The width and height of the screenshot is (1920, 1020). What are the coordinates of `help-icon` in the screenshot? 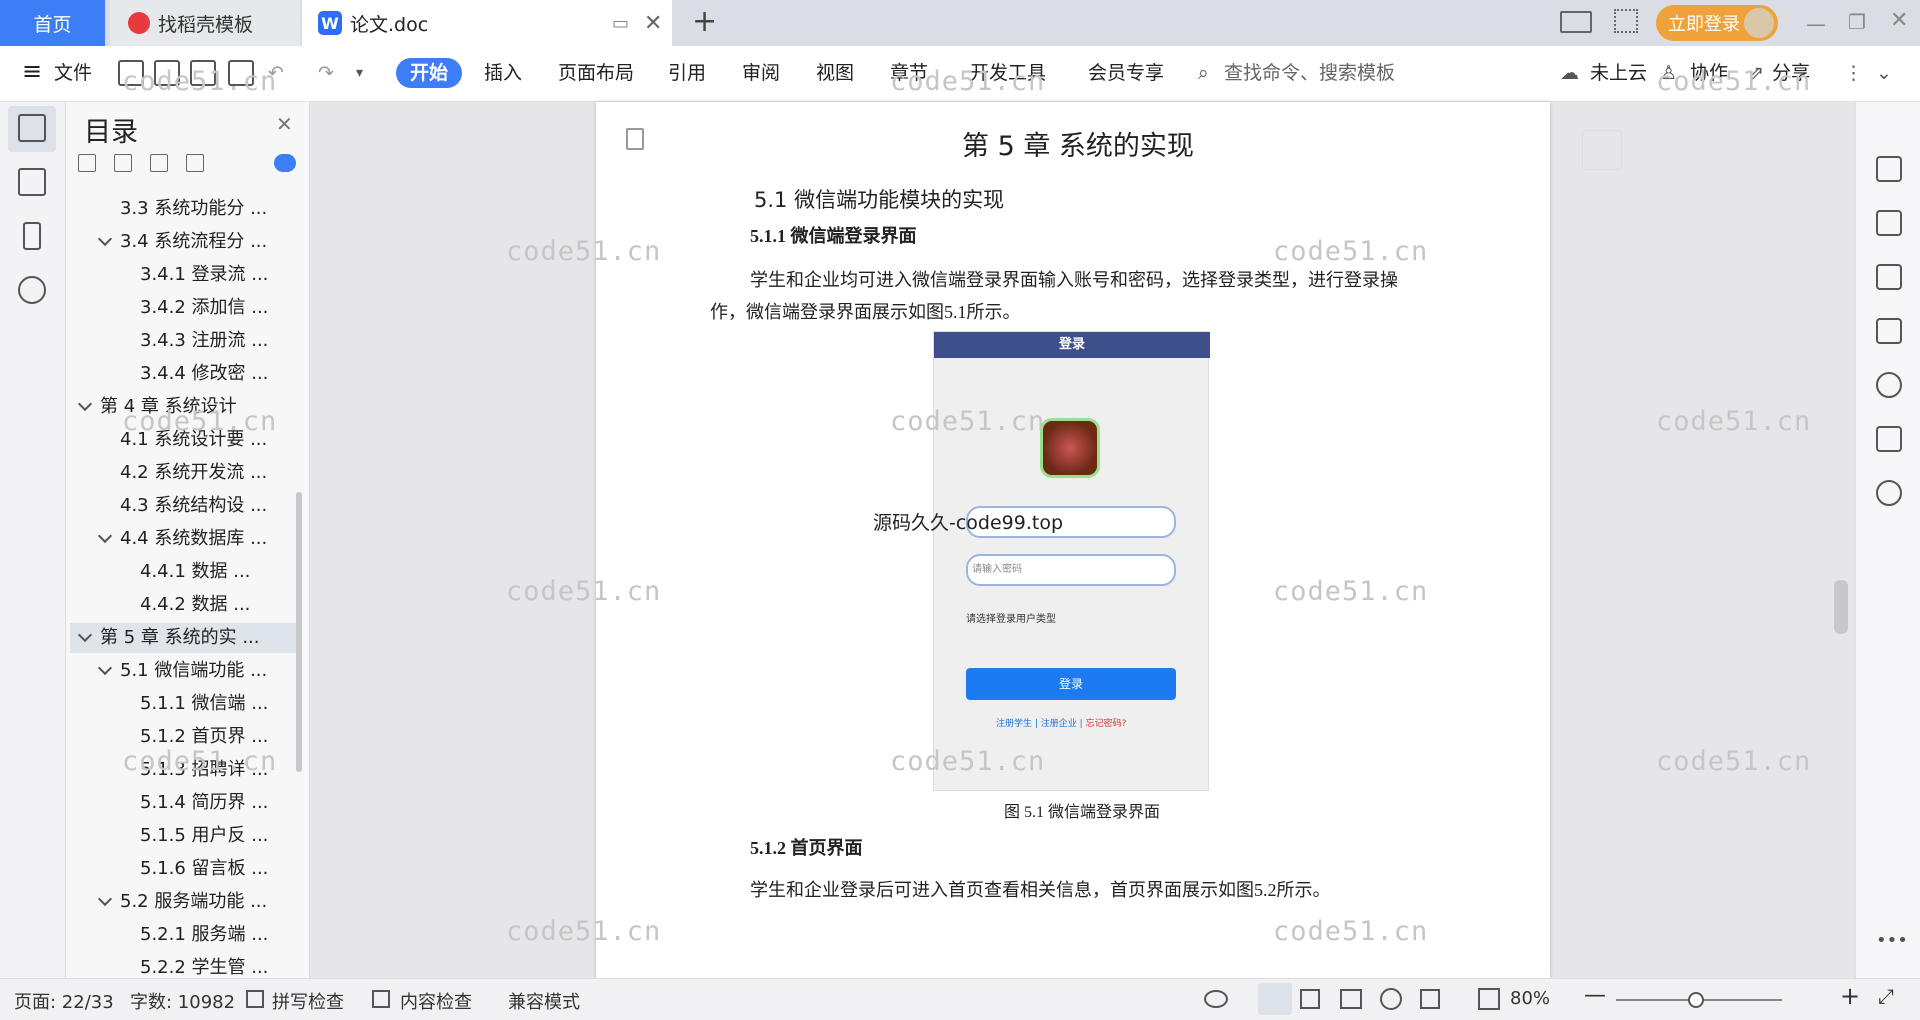 It's located at (1889, 493).